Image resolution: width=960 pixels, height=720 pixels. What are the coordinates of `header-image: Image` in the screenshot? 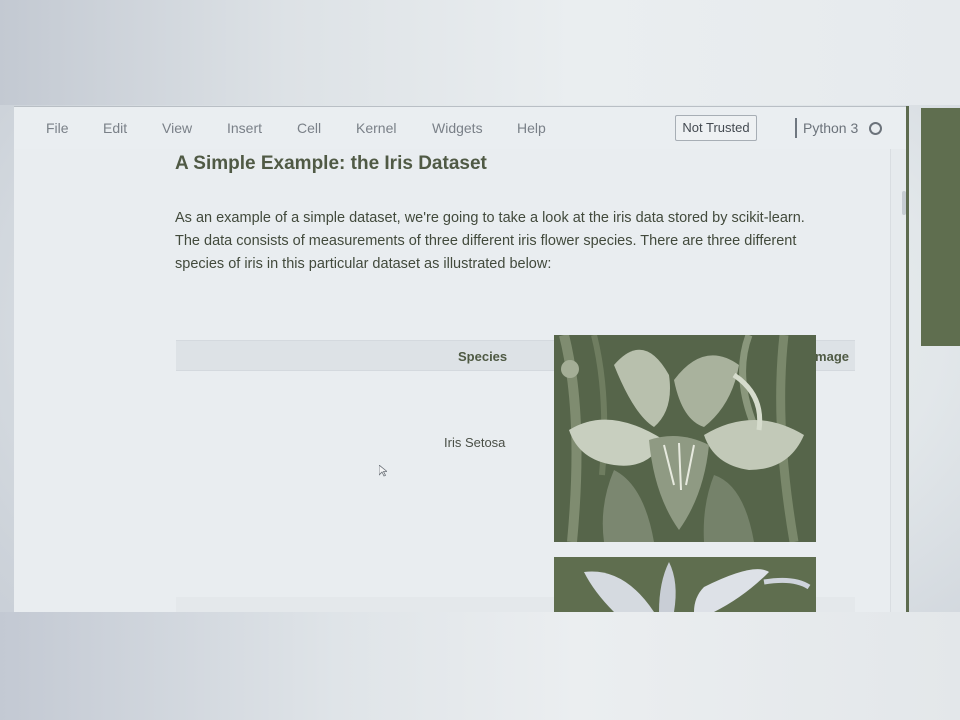 It's located at (830, 356).